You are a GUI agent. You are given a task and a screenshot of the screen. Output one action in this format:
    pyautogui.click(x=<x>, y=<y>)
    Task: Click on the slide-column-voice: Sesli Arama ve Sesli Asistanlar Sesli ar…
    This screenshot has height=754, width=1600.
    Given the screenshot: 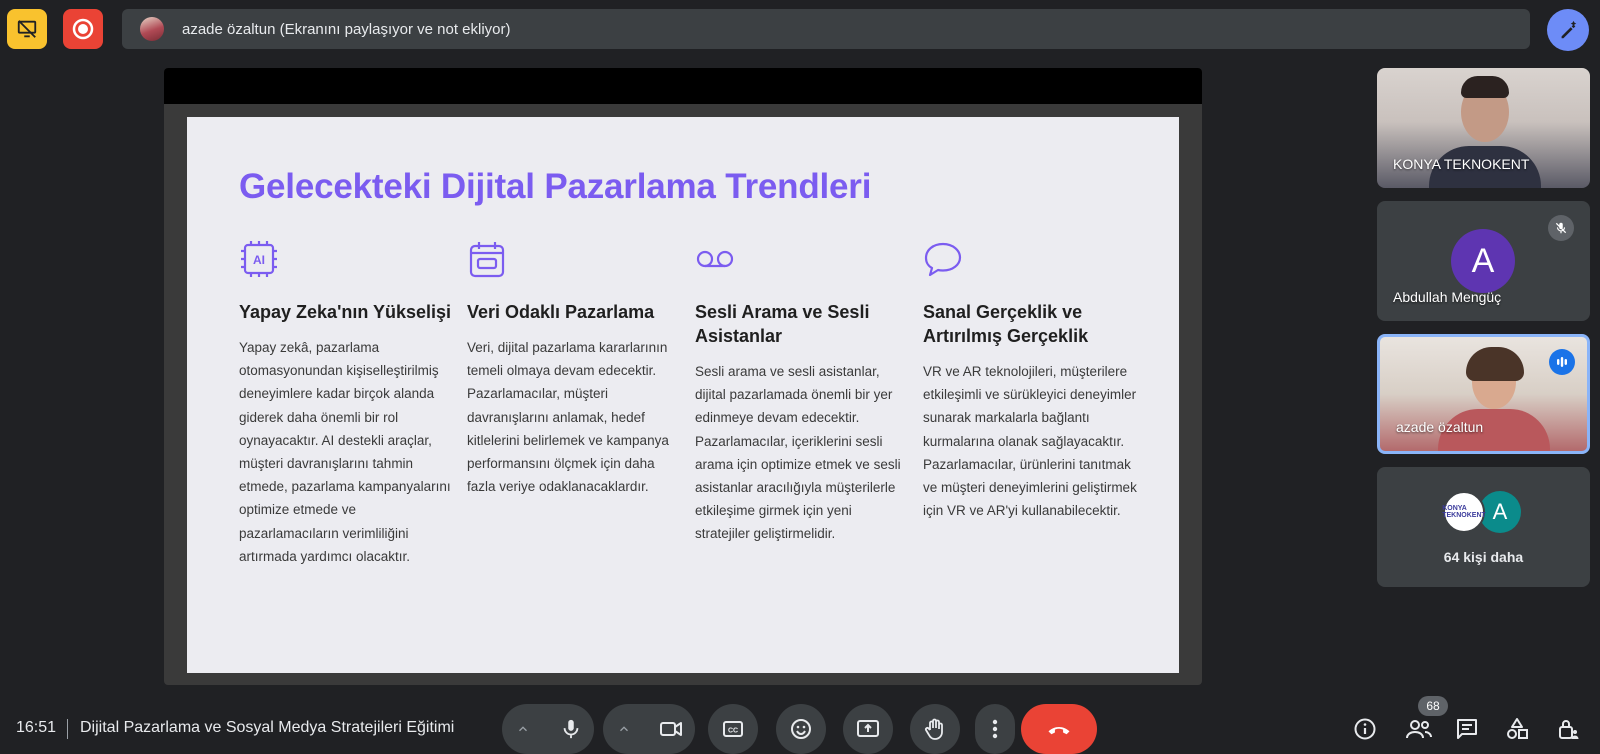 What is the action you would take?
    pyautogui.click(x=802, y=392)
    